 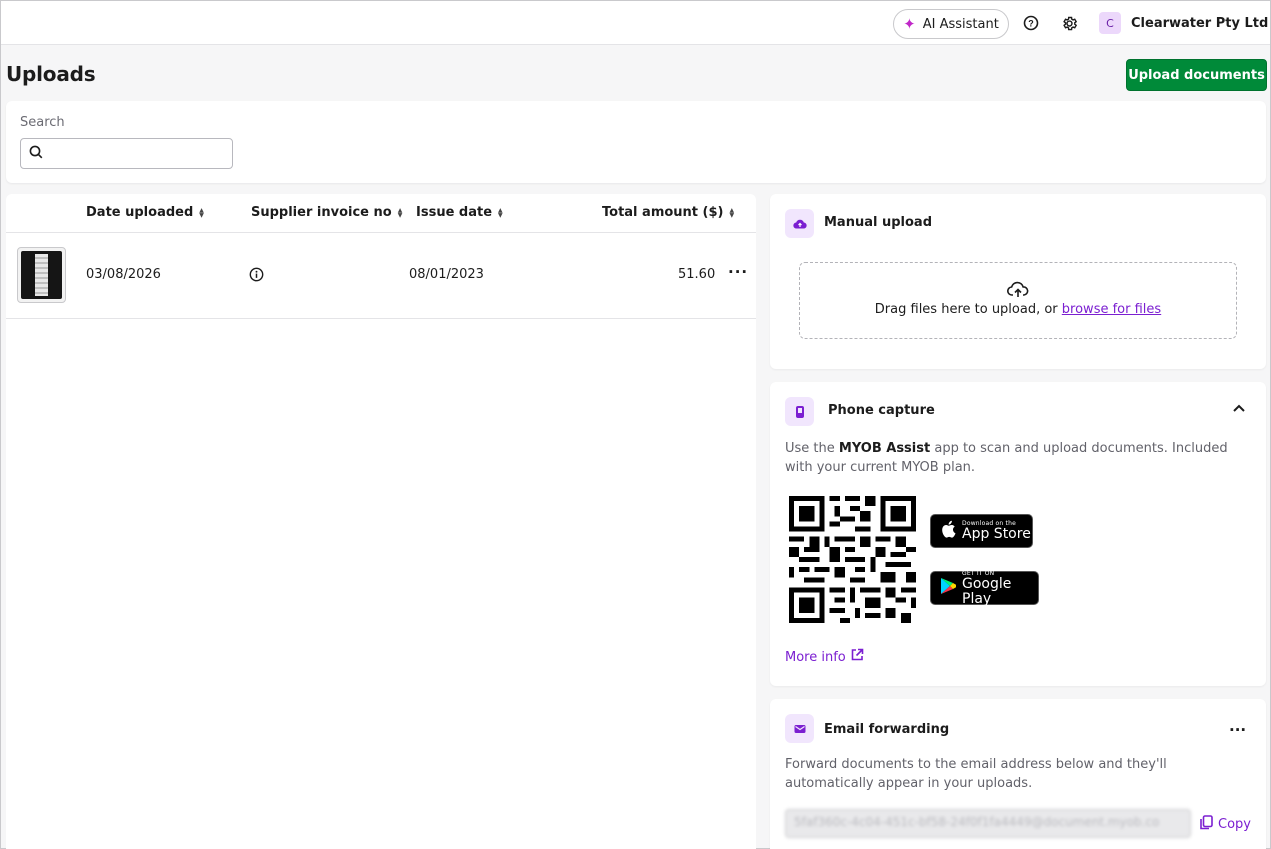 What do you see at coordinates (381, 276) in the screenshot?
I see `table-row: 03/08/2026 08/01/2023 51.60 ···` at bounding box center [381, 276].